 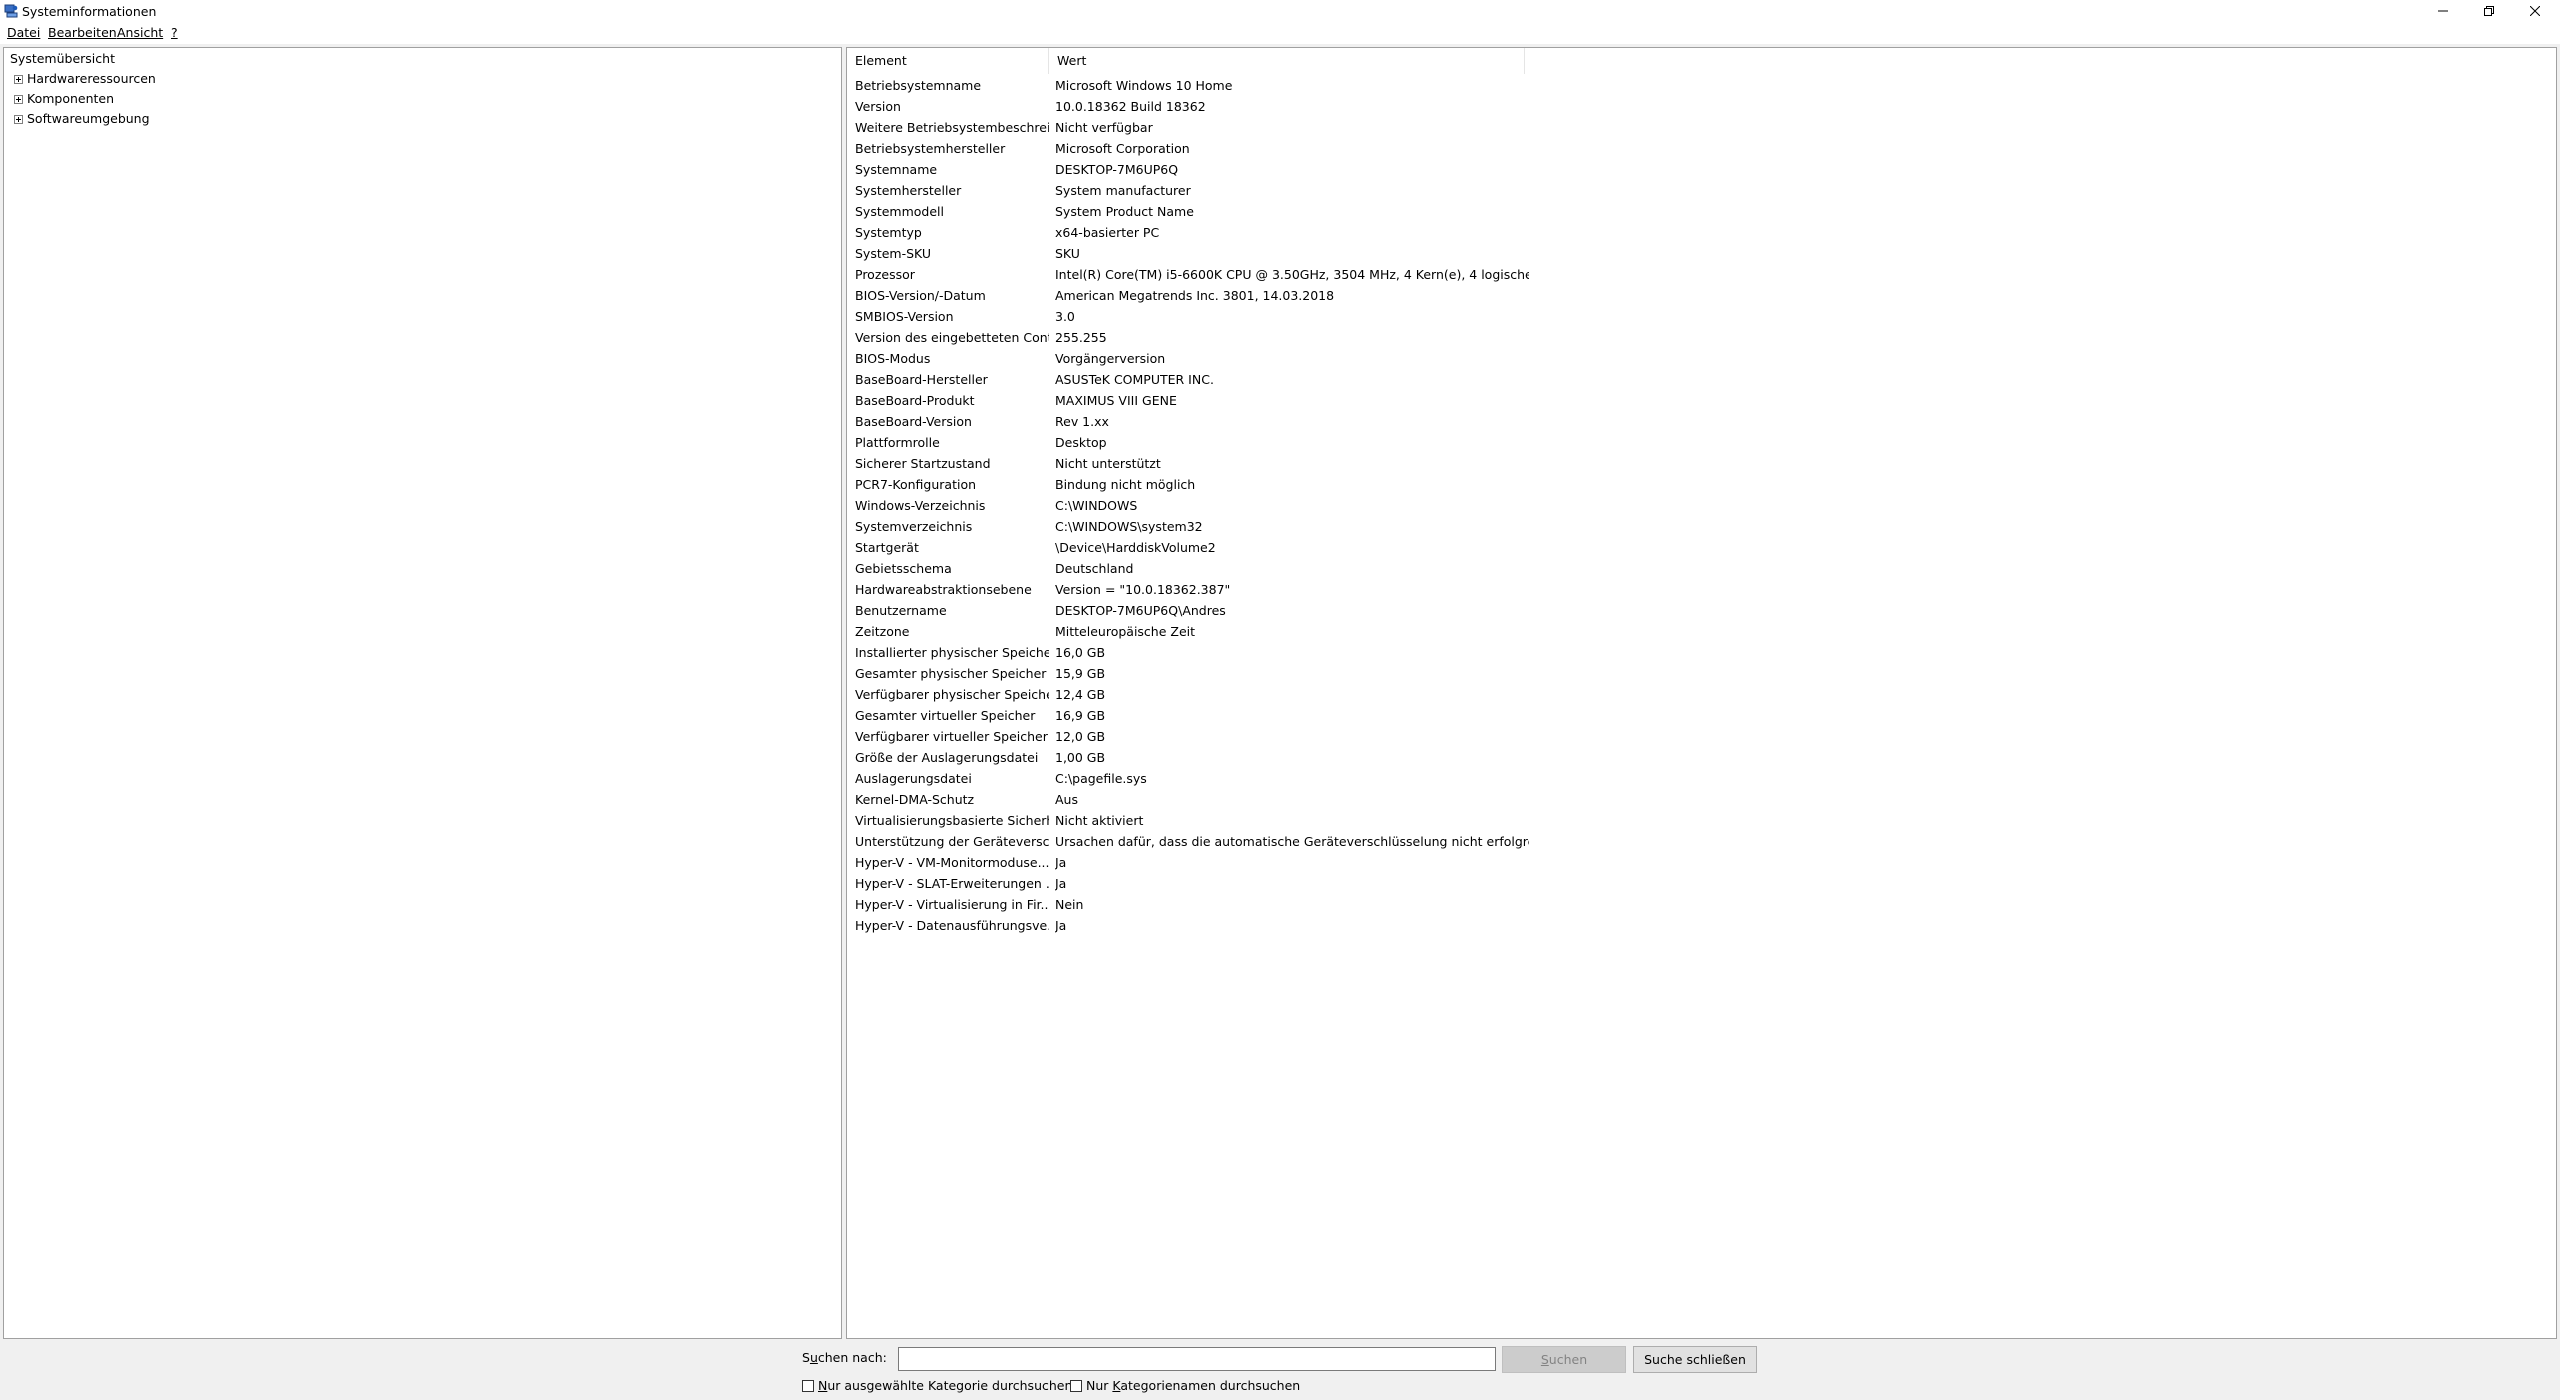 What do you see at coordinates (1197, 904) in the screenshot?
I see `table-row: Hyper-V - Virtualisierung in Fir... Nein` at bounding box center [1197, 904].